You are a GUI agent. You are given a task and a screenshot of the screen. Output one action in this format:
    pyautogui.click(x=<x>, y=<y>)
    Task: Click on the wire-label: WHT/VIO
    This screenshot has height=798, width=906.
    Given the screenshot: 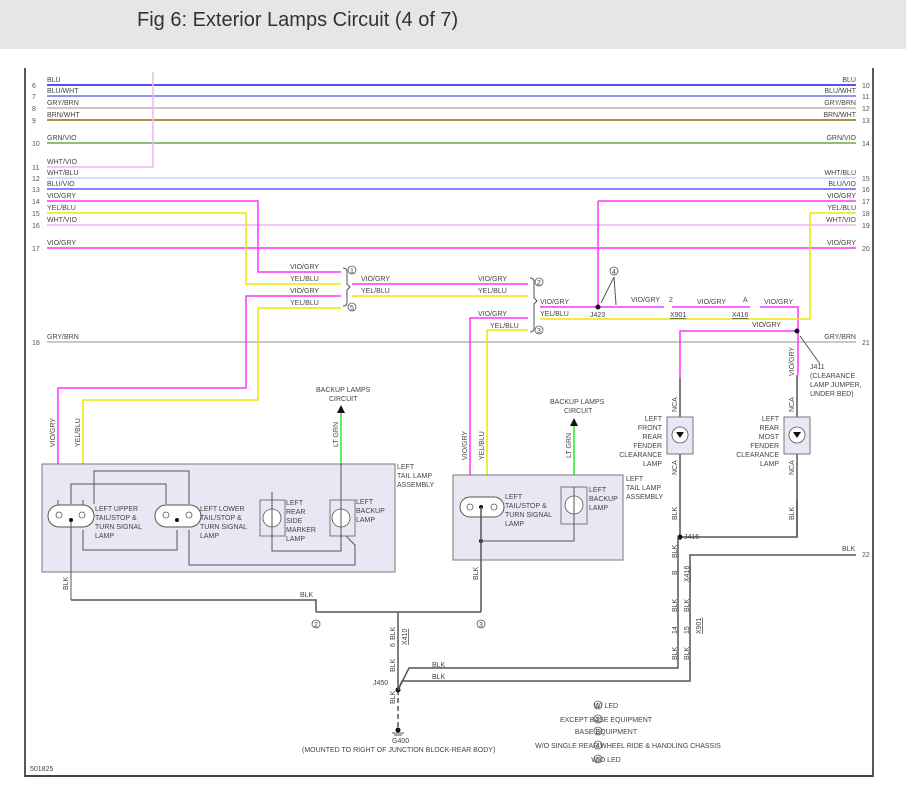 What is the action you would take?
    pyautogui.click(x=841, y=220)
    